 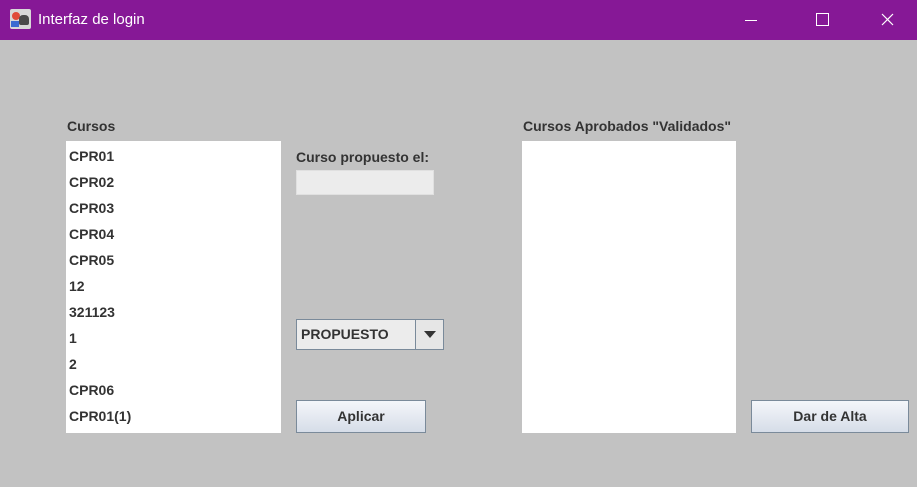 I want to click on close-icon, so click(x=887, y=19).